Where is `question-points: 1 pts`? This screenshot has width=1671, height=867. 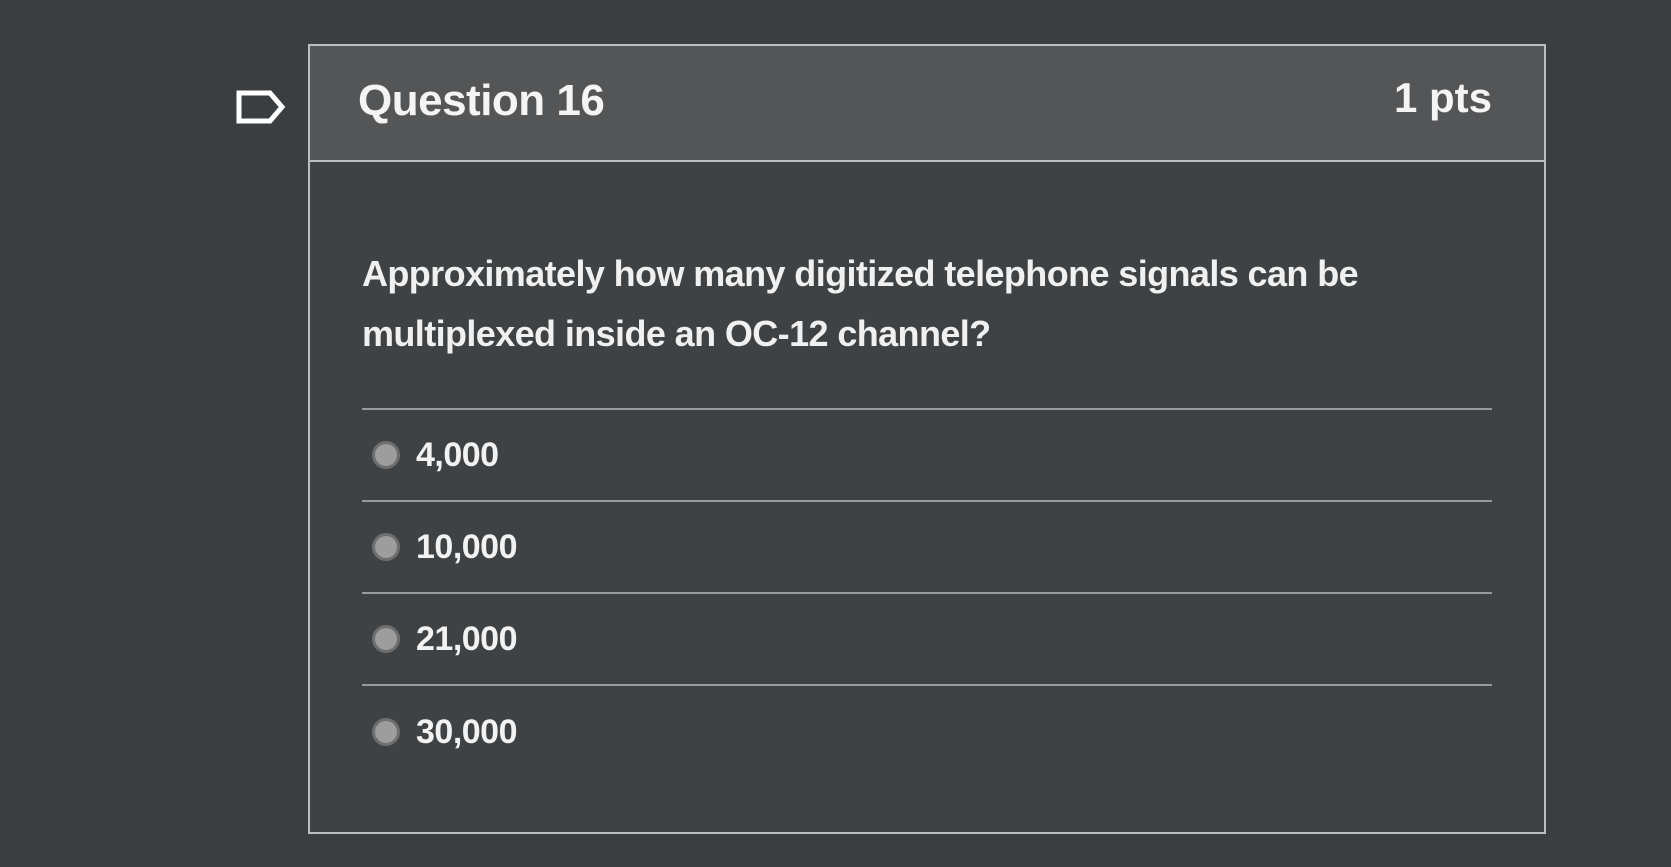
question-points: 1 pts is located at coordinates (1442, 97).